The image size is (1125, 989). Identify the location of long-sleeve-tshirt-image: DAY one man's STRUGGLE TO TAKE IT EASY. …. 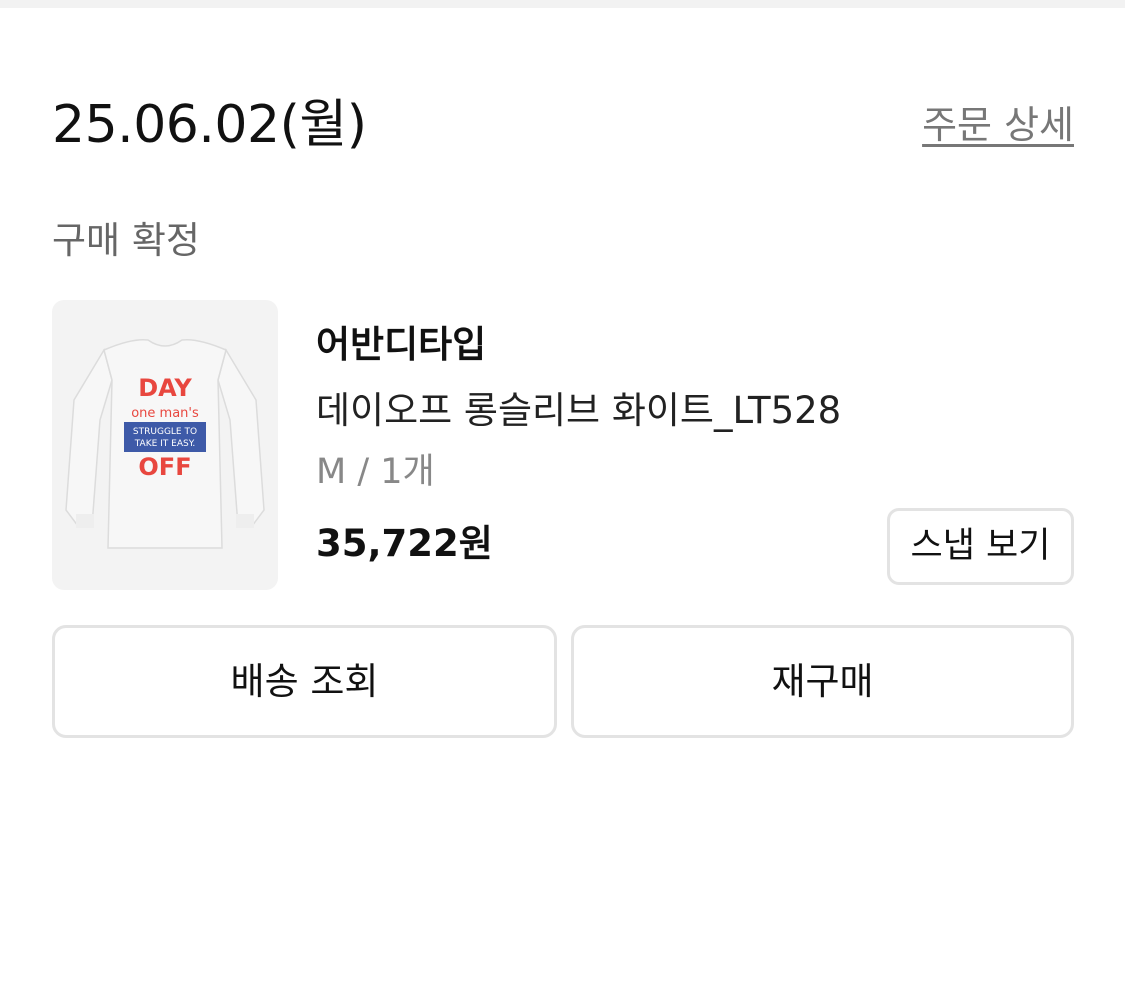
(165, 443).